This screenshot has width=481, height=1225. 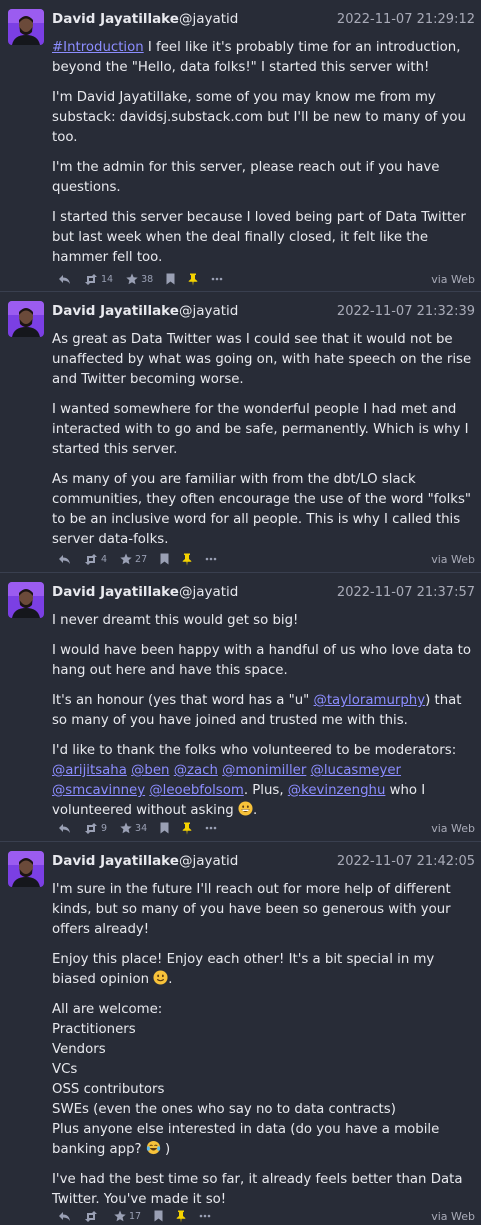 I want to click on paragraph-text: ), so click(x=165, y=1149).